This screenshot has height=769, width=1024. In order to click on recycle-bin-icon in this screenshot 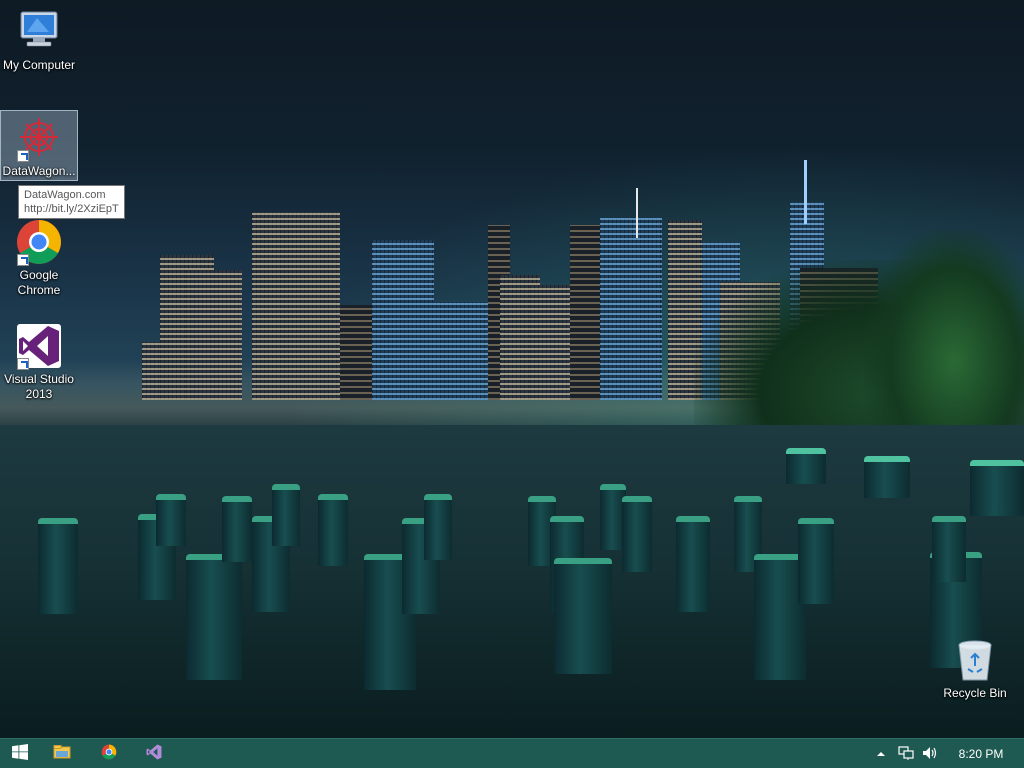, I will do `click(975, 660)`.